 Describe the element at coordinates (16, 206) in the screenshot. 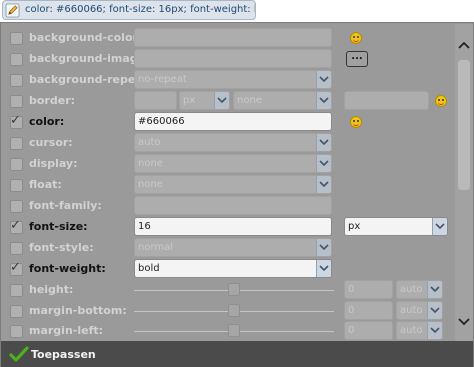

I see `checkbox-font-family` at that location.